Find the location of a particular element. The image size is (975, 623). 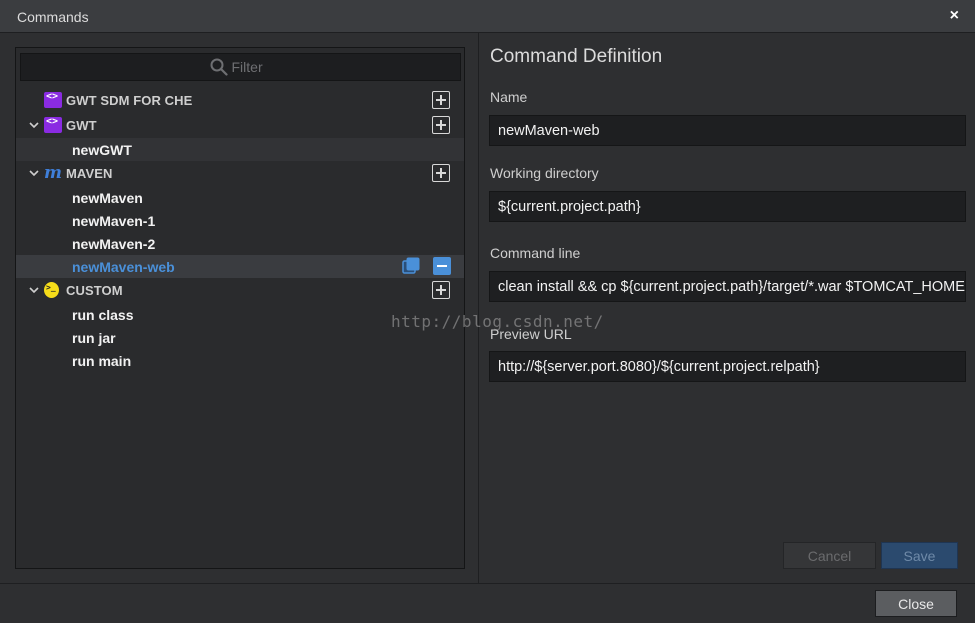

command-label: newMaven is located at coordinates (107, 198).